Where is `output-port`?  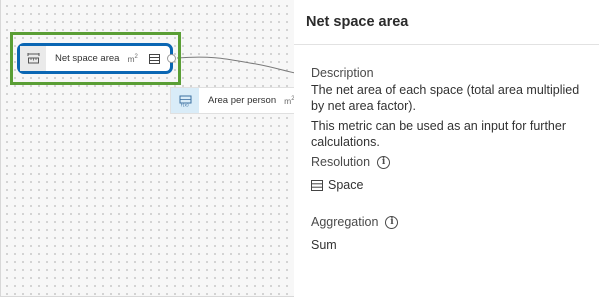 output-port is located at coordinates (171, 58).